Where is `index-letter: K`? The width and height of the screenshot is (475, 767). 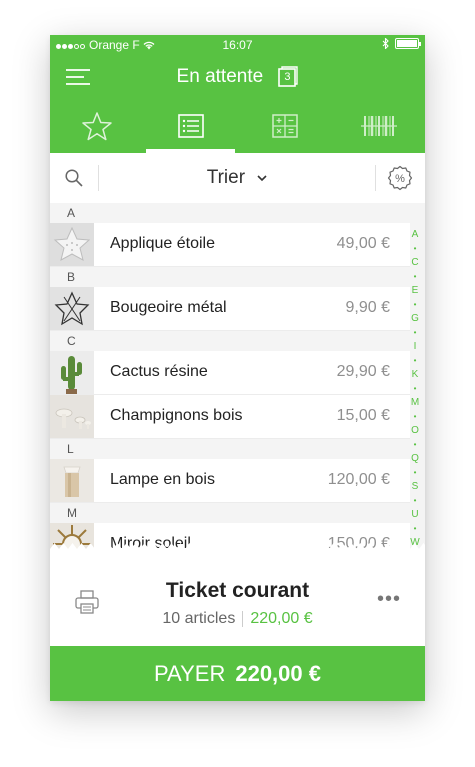
index-letter: K is located at coordinates (415, 375).